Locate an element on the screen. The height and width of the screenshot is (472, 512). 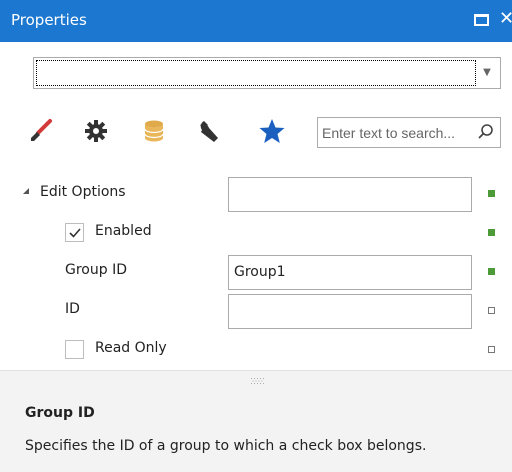
collapse-arrow-icon is located at coordinates (26, 191).